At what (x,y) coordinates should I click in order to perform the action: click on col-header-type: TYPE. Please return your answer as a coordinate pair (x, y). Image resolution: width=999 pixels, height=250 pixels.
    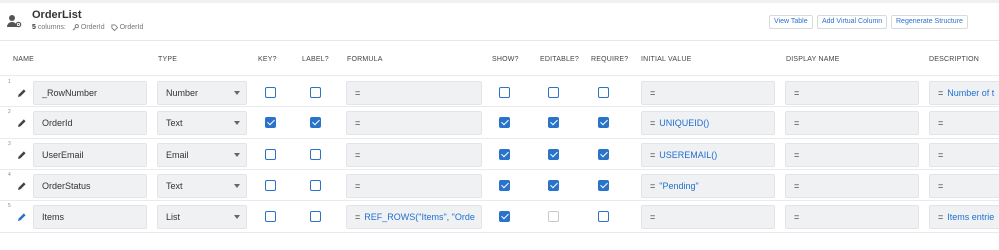
    Looking at the image, I should click on (168, 59).